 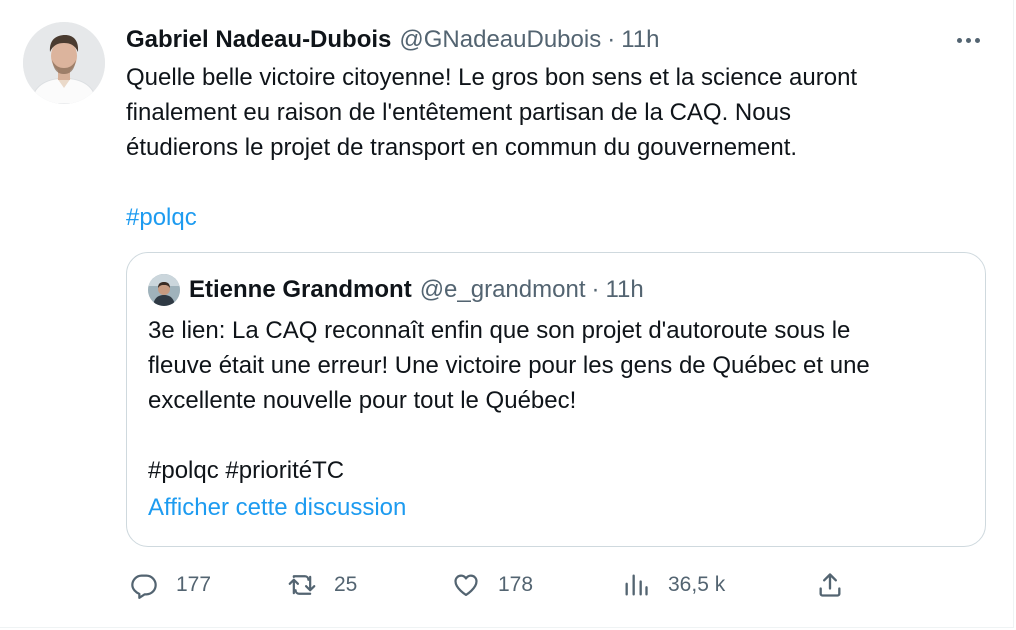 What do you see at coordinates (161, 217) in the screenshot?
I see `hashtag-link: #polqc` at bounding box center [161, 217].